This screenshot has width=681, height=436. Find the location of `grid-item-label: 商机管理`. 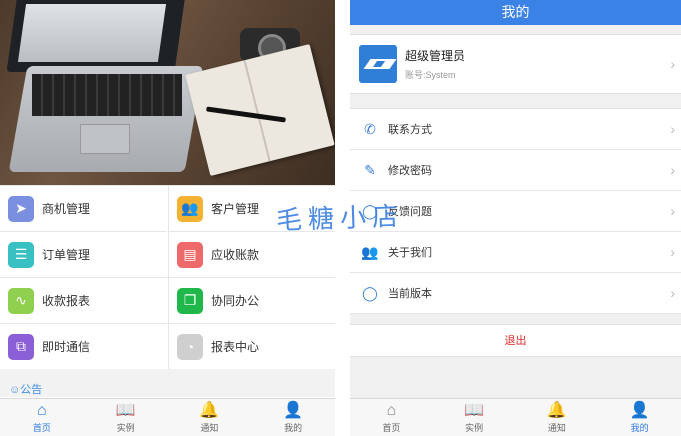

grid-item-label: 商机管理 is located at coordinates (66, 209).